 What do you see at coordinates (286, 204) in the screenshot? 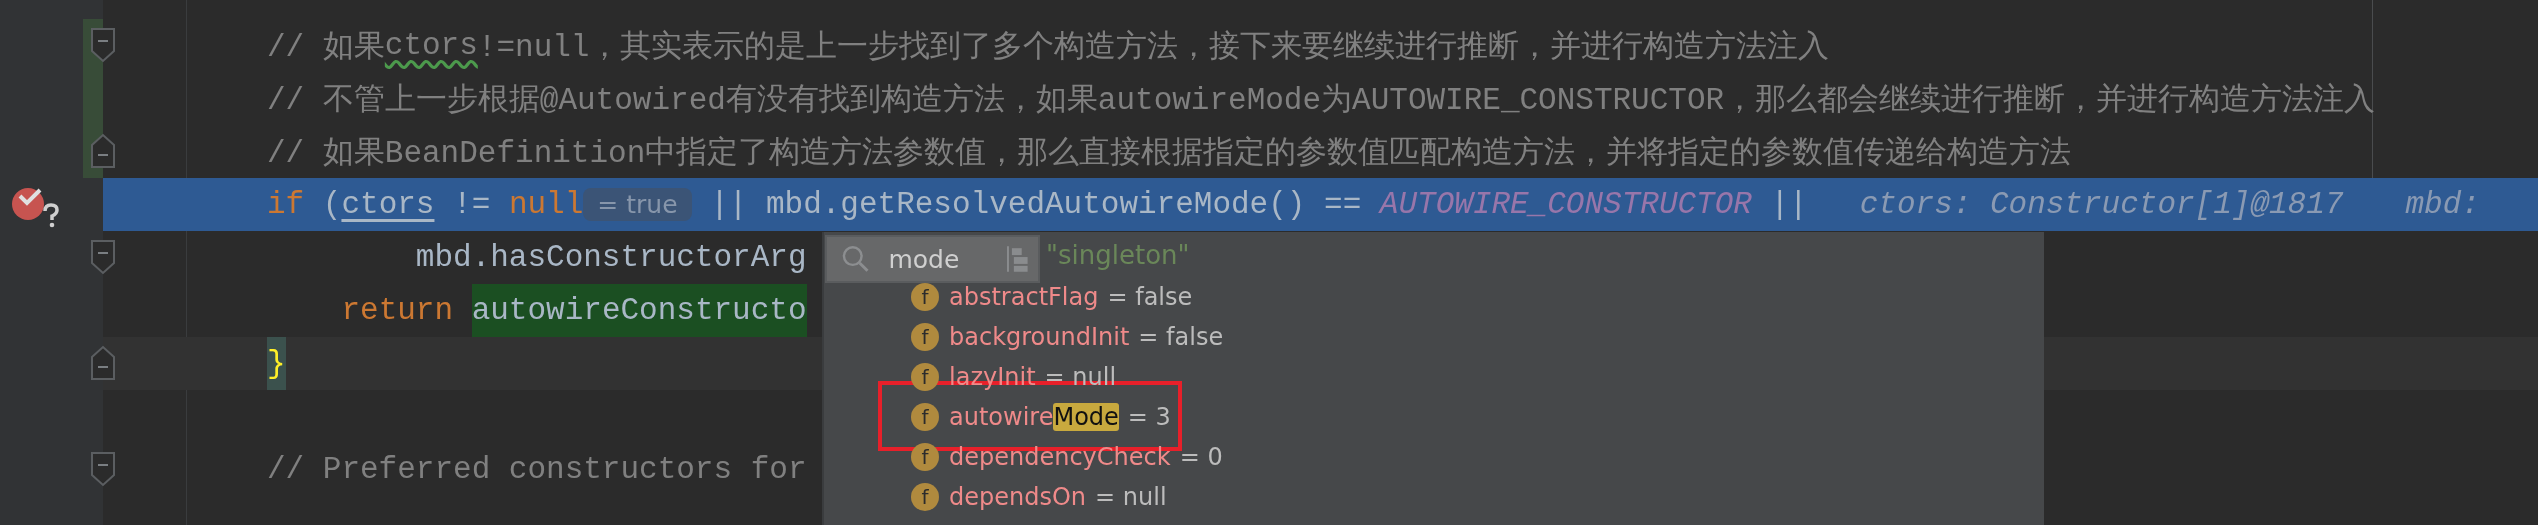
I see `keyword: if` at bounding box center [286, 204].